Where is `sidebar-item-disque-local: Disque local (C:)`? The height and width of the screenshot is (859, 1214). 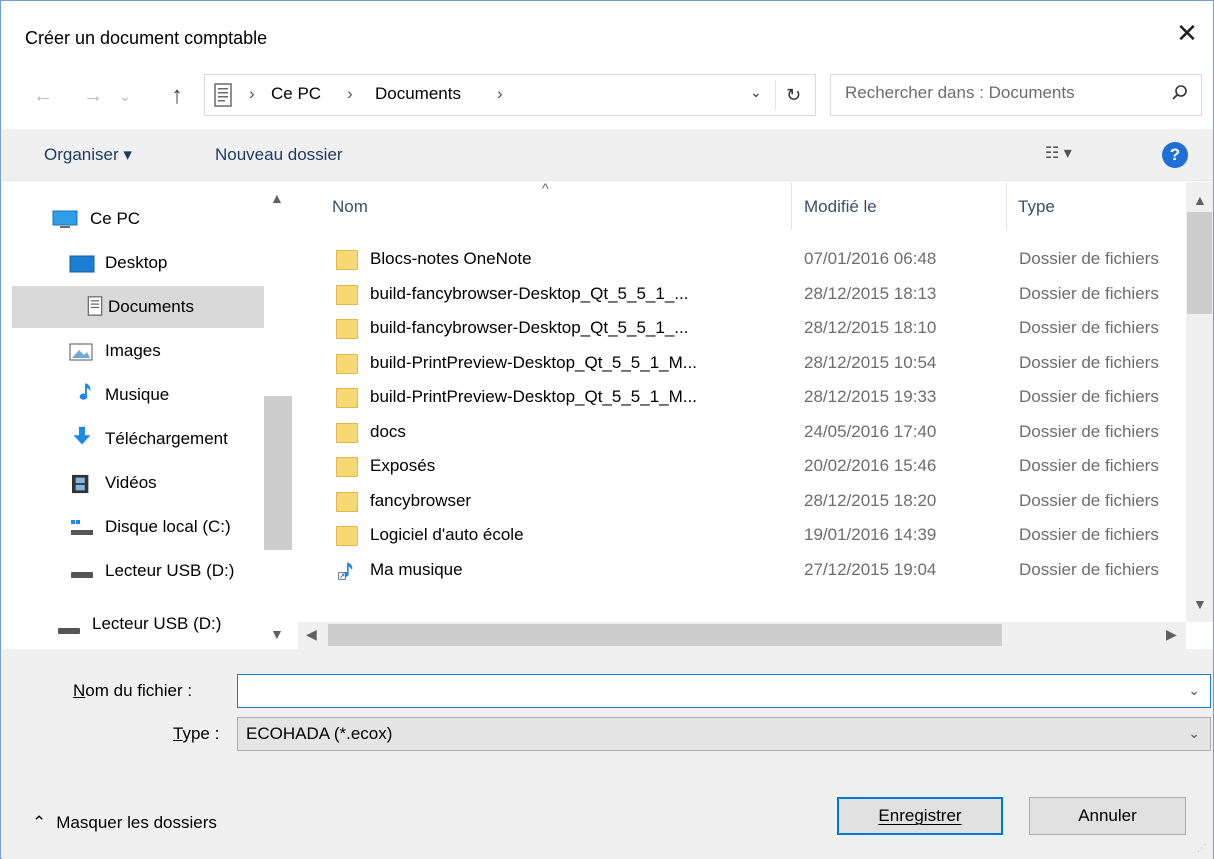 sidebar-item-disque-local: Disque local (C:) is located at coordinates (138, 527).